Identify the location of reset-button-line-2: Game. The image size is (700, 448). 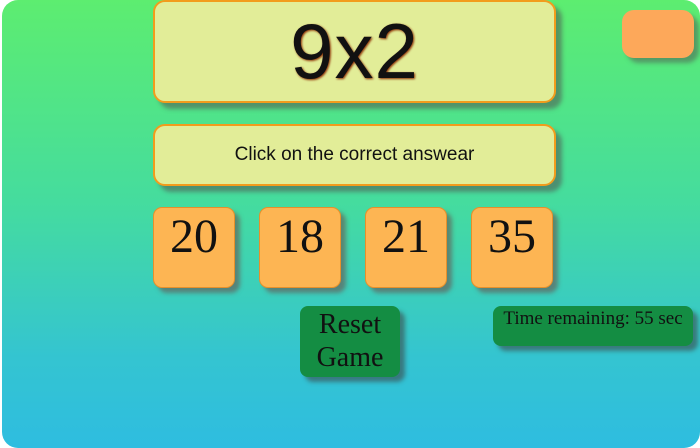
(350, 357).